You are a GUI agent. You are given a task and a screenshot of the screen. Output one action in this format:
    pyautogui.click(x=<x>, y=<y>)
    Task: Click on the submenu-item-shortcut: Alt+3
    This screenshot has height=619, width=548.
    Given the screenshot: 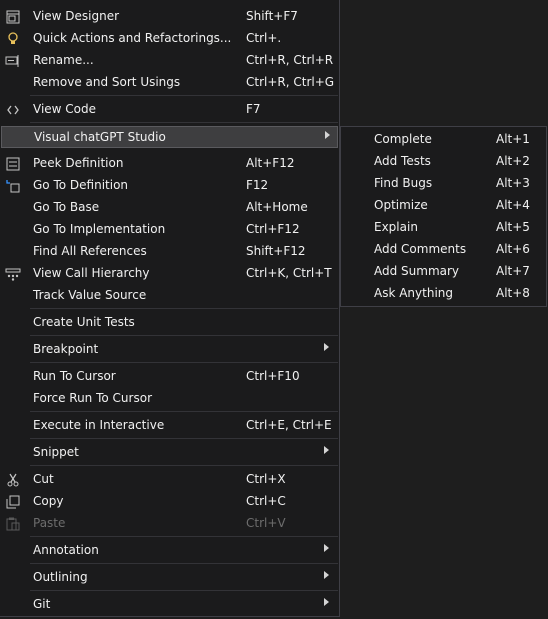 What is the action you would take?
    pyautogui.click(x=513, y=183)
    